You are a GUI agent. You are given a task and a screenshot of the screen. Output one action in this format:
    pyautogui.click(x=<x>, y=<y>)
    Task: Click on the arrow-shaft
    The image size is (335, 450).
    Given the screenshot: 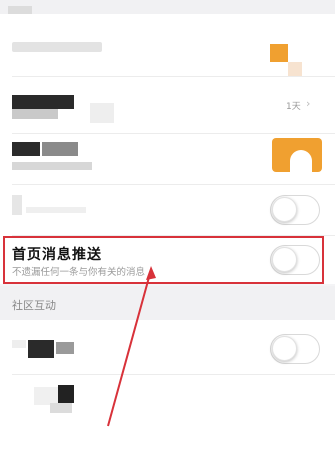 What is the action you would take?
    pyautogui.click(x=129, y=348)
    